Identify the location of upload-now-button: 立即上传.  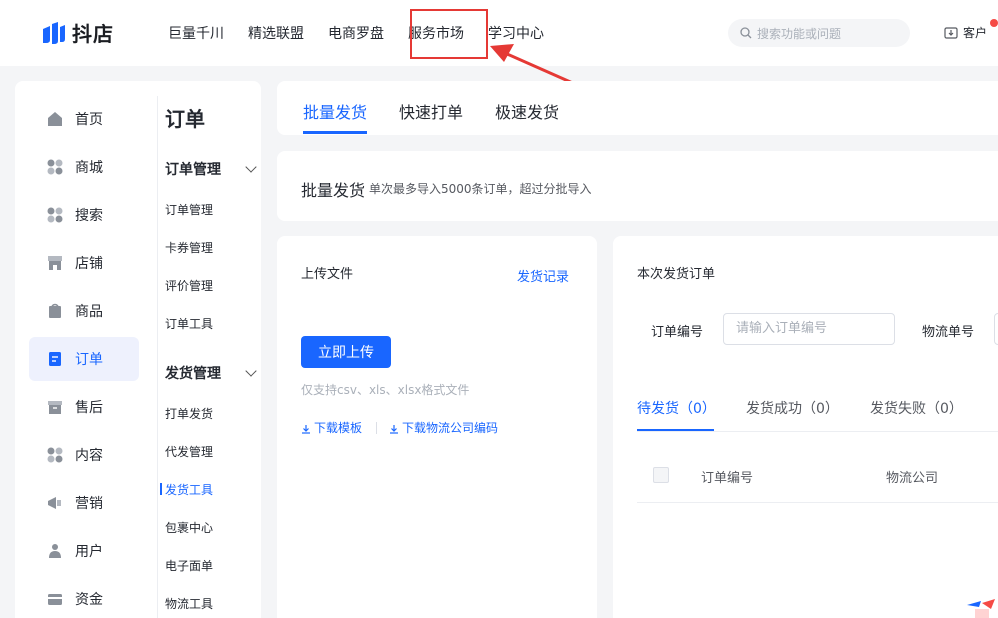
(346, 352).